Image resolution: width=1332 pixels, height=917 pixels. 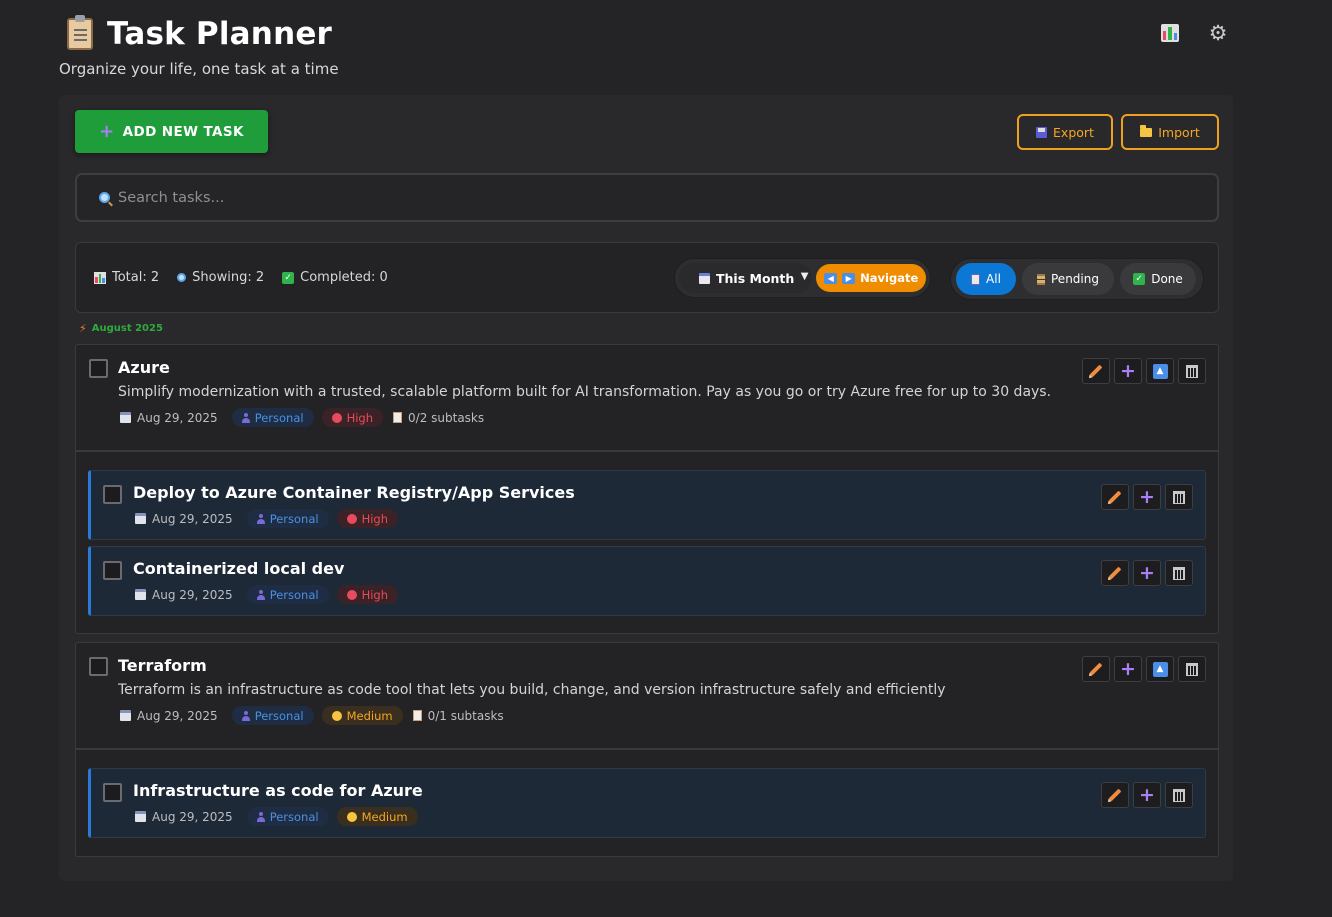 What do you see at coordinates (1065, 132) in the screenshot?
I see `export-button: Export` at bounding box center [1065, 132].